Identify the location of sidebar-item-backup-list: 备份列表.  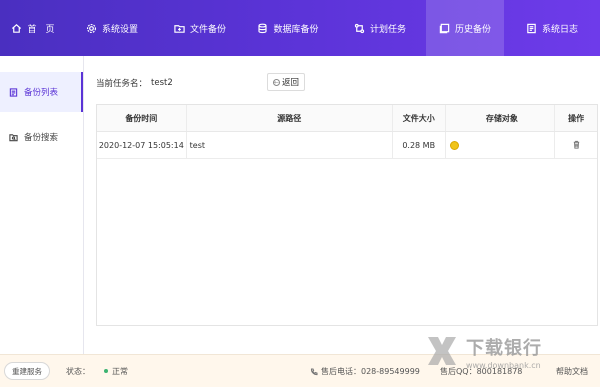
(41, 92).